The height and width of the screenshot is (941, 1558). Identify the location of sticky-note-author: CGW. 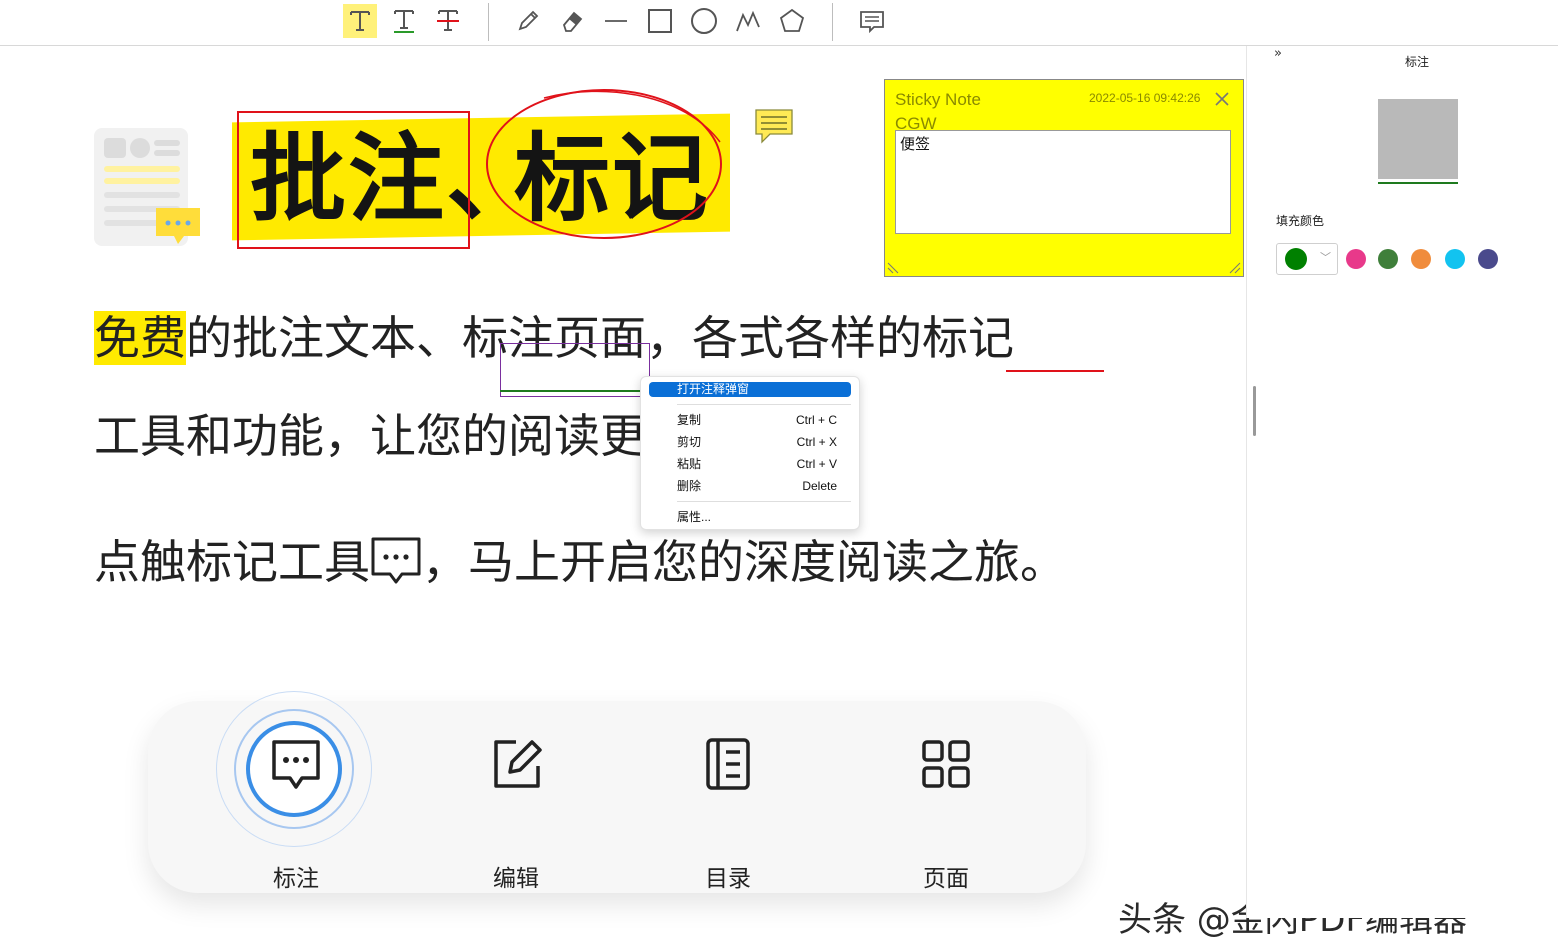
(916, 122).